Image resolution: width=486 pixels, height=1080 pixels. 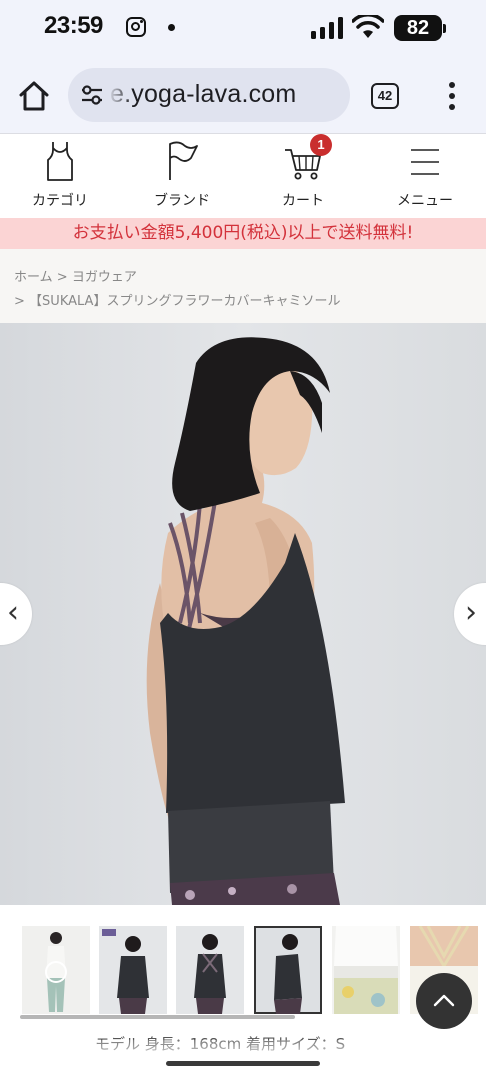 I want to click on scroll-to-top-button, so click(x=444, y=1001).